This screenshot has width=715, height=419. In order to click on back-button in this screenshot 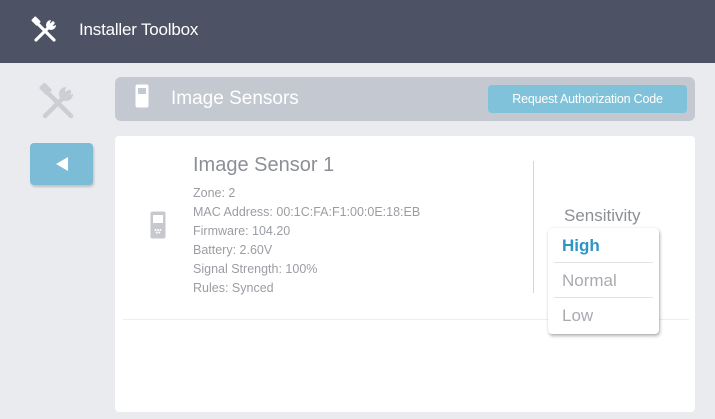, I will do `click(61, 164)`.